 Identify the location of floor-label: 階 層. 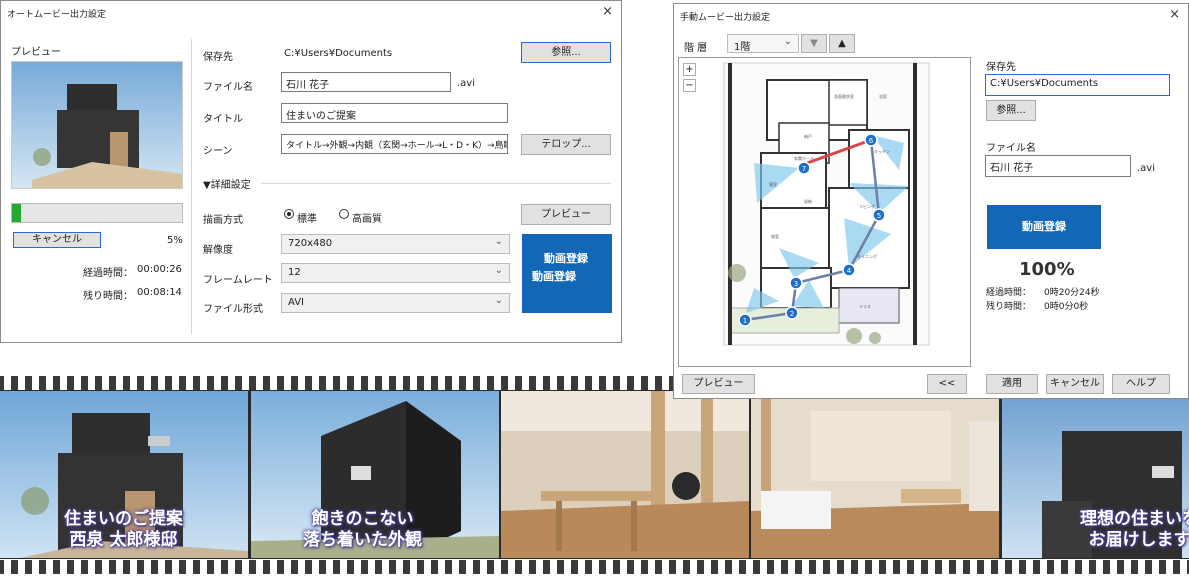
(696, 48).